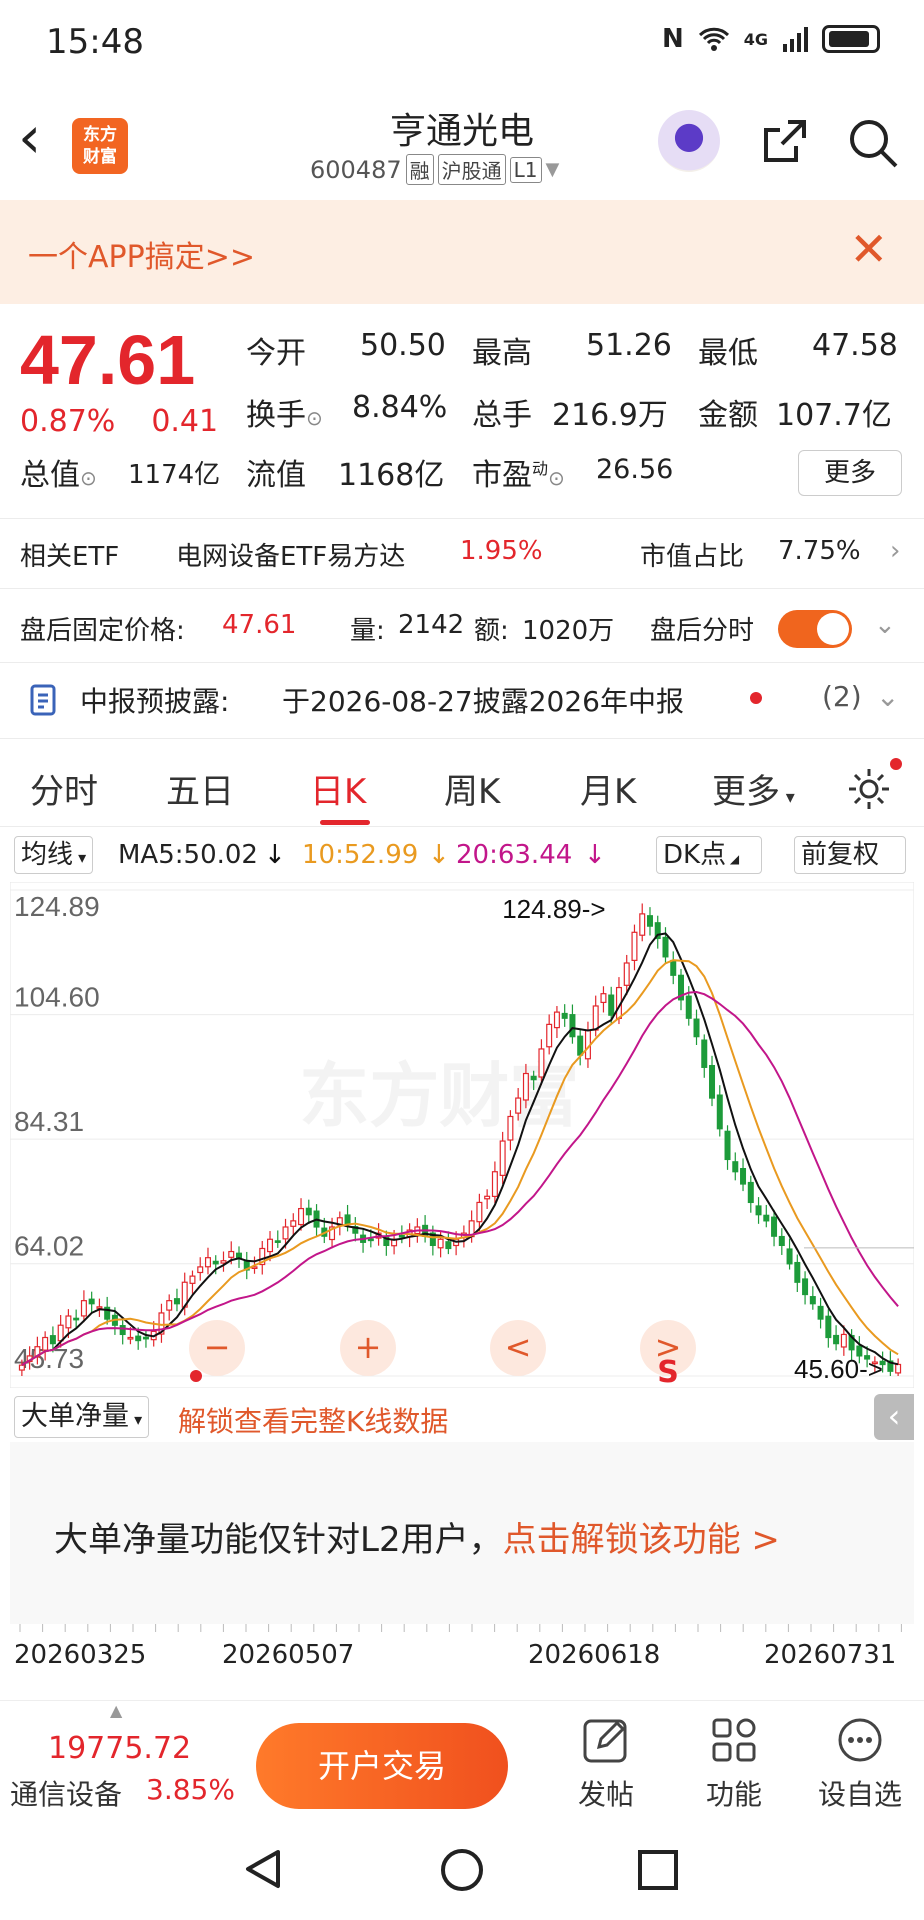 This screenshot has width=924, height=1920. What do you see at coordinates (838, 1369) in the screenshot?
I see `low-price-marker: 45.60->` at bounding box center [838, 1369].